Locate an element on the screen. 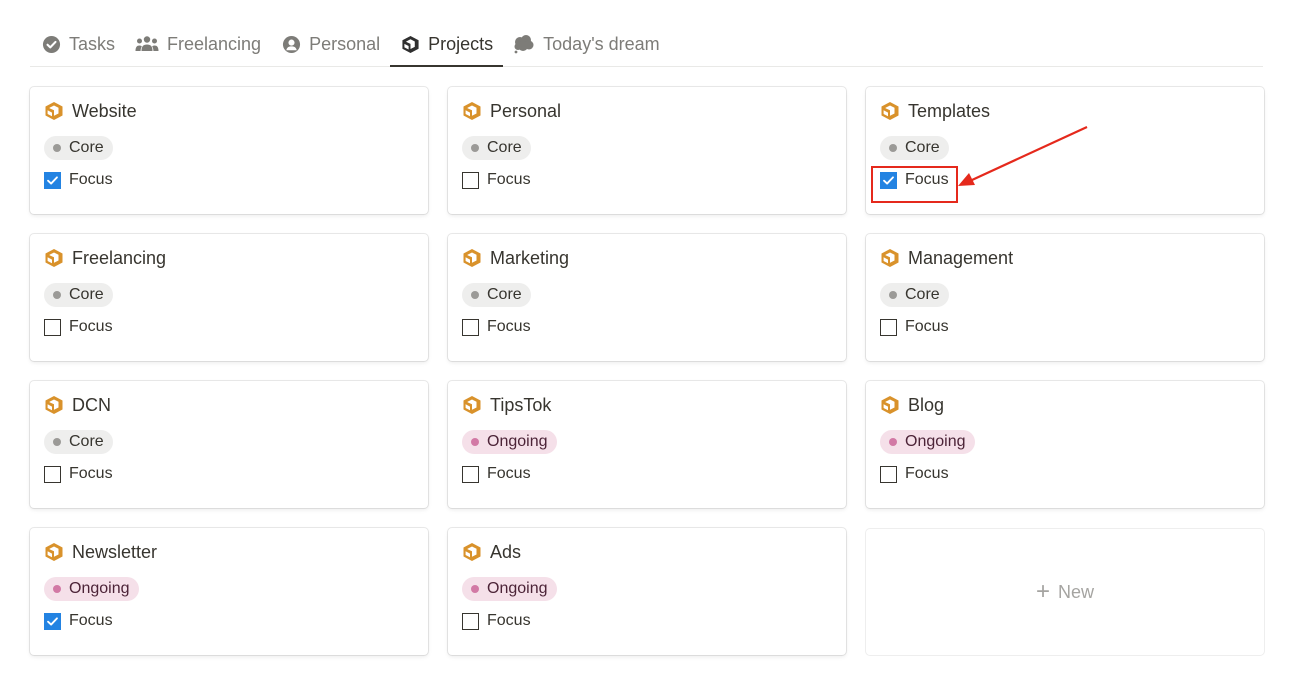 The height and width of the screenshot is (678, 1292). tab-label: Freelancing is located at coordinates (214, 43).